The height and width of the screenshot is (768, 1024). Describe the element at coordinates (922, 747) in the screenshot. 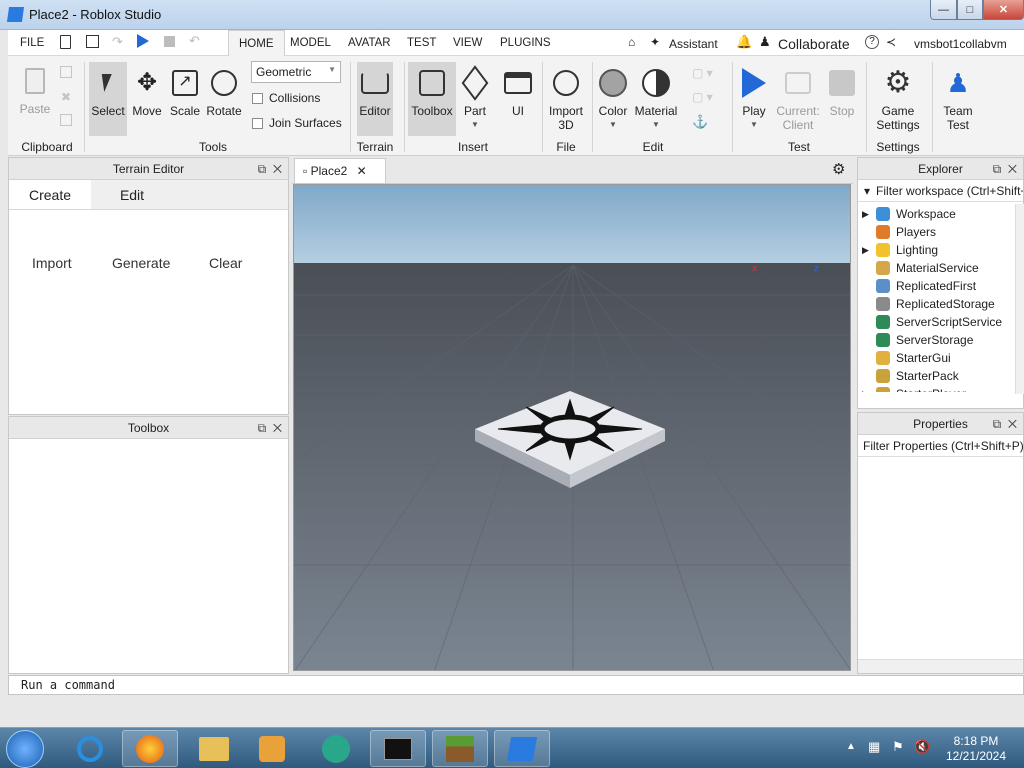

I see `volume-muted-icon: 🔇` at that location.